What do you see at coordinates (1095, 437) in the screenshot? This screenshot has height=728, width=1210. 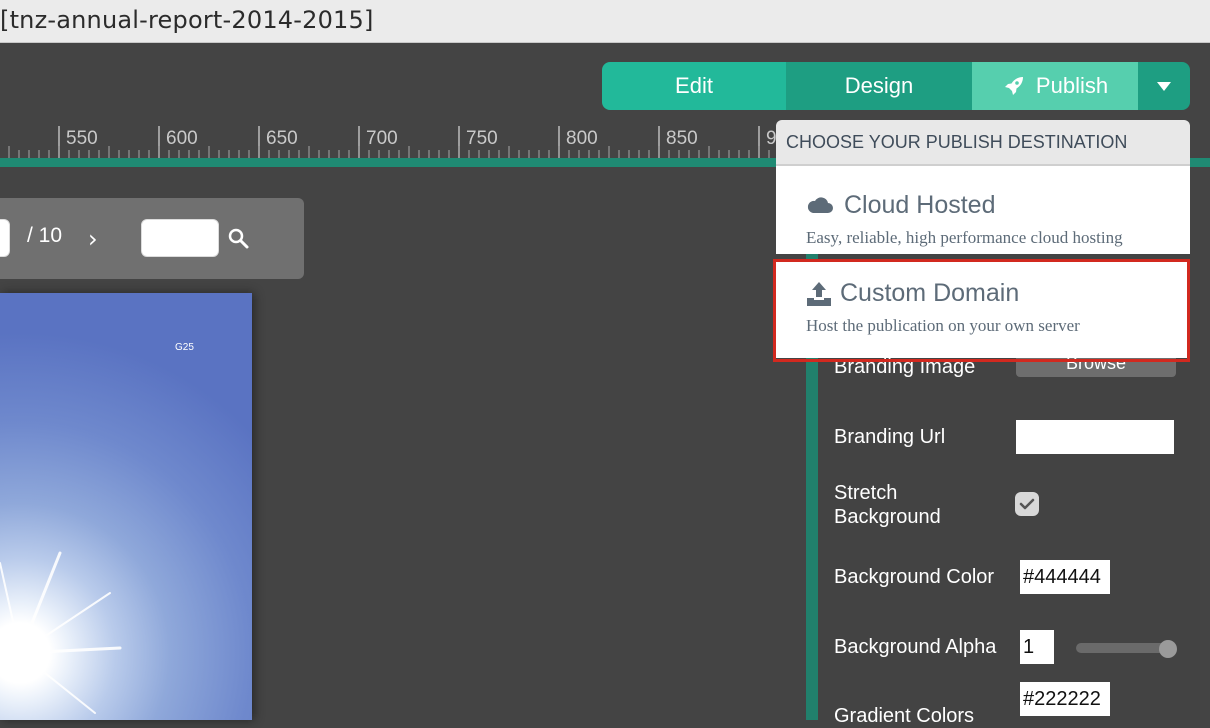 I see `branding-url-input` at bounding box center [1095, 437].